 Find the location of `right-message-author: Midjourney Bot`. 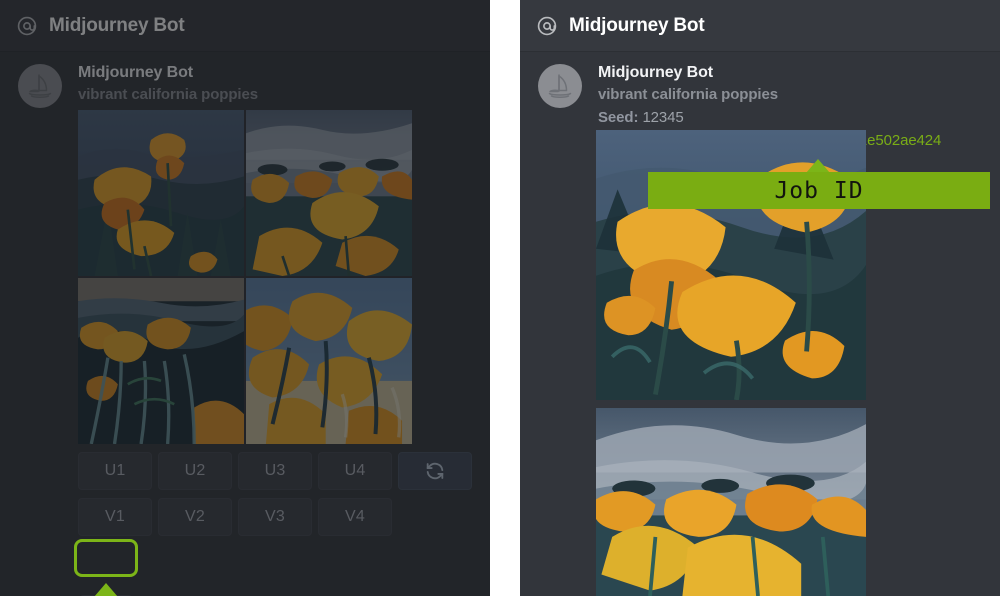

right-message-author: Midjourney Bot is located at coordinates (656, 72).